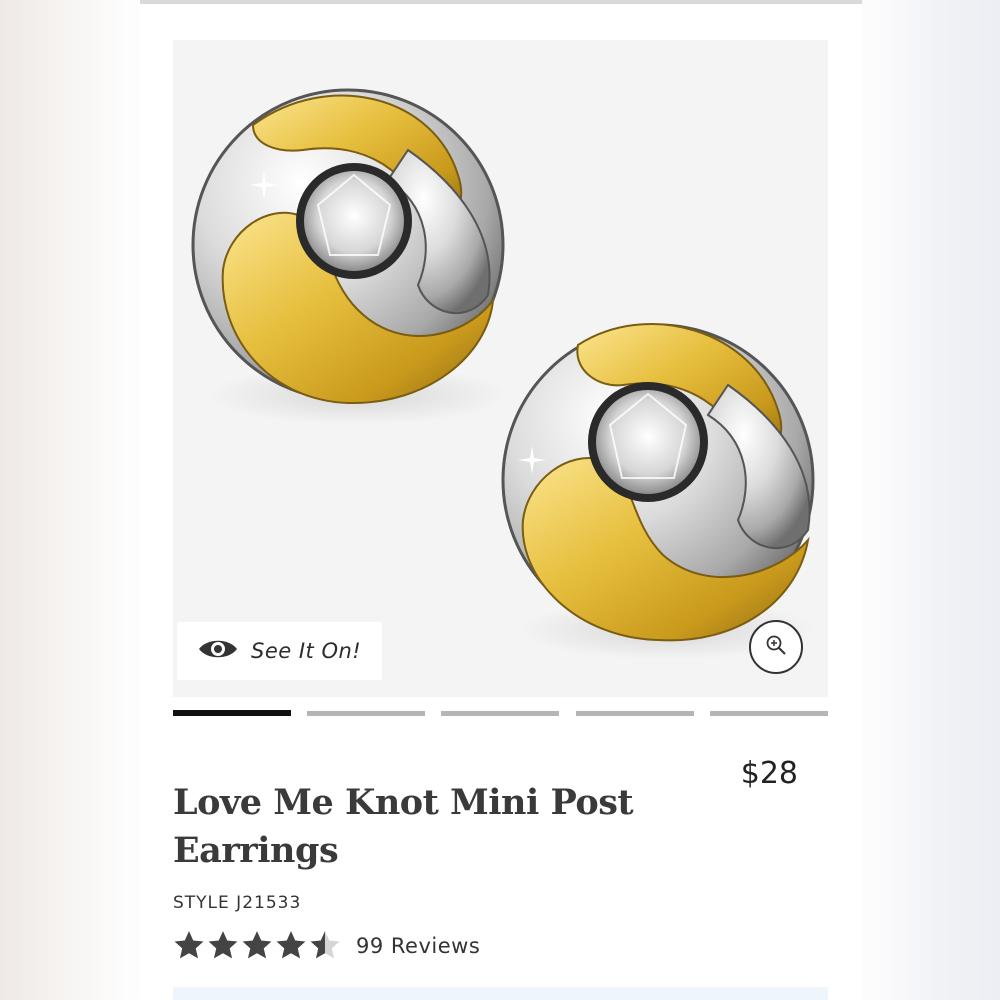 The height and width of the screenshot is (1000, 1000). What do you see at coordinates (237, 903) in the screenshot?
I see `style-number: STYLE J21533` at bounding box center [237, 903].